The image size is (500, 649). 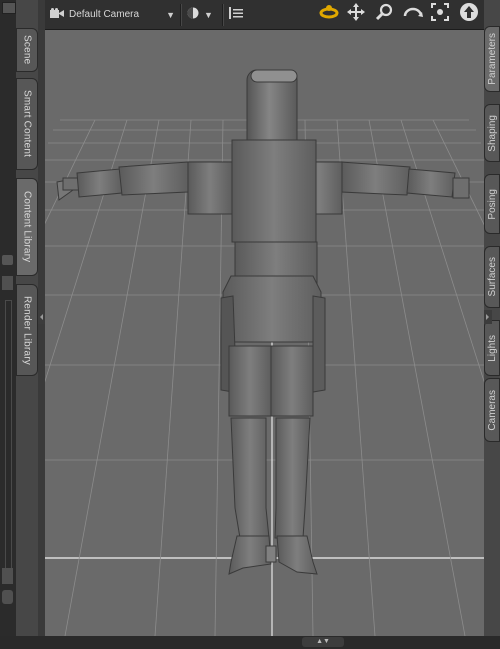 I want to click on tab-content-library-label: Content Library, so click(x=27, y=227).